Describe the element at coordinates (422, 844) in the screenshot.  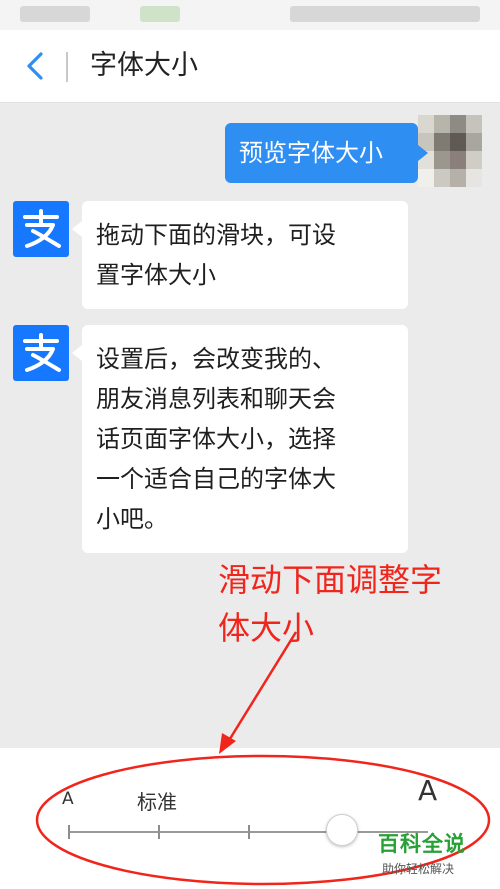
I see `watermark-title: 百科全说` at that location.